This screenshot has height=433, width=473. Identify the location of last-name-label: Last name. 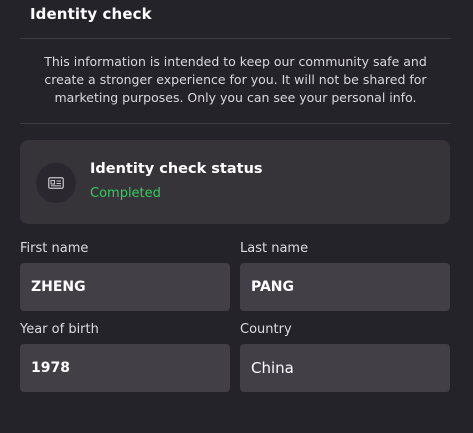
(274, 248).